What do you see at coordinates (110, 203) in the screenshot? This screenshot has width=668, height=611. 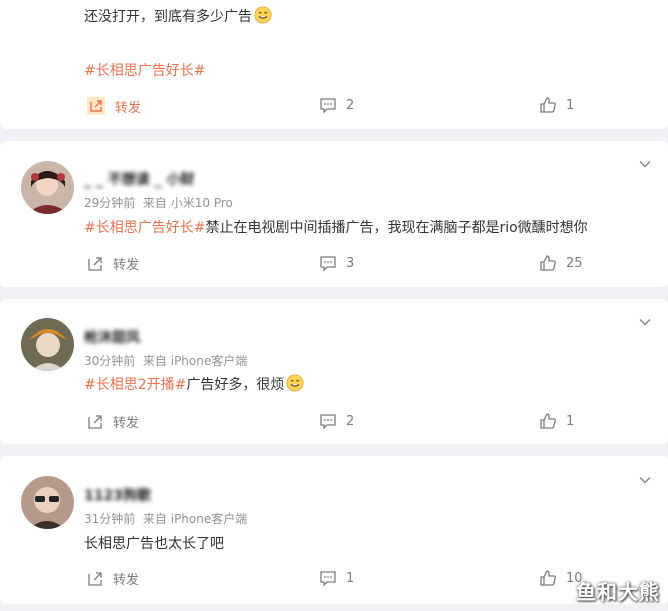 I see `post-time: 29分钟前` at bounding box center [110, 203].